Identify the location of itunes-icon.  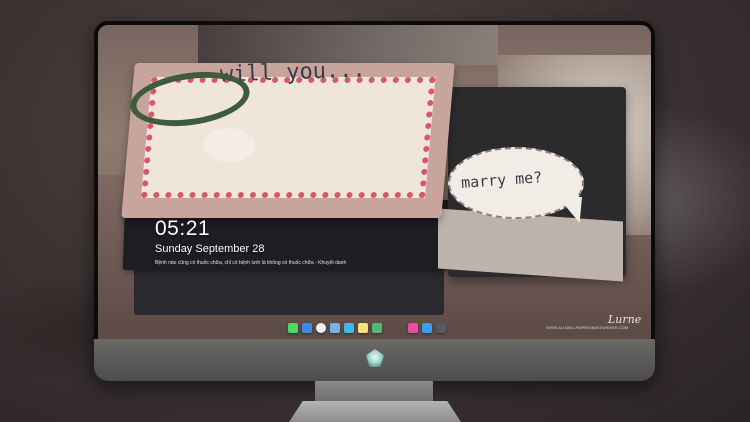
(413, 328).